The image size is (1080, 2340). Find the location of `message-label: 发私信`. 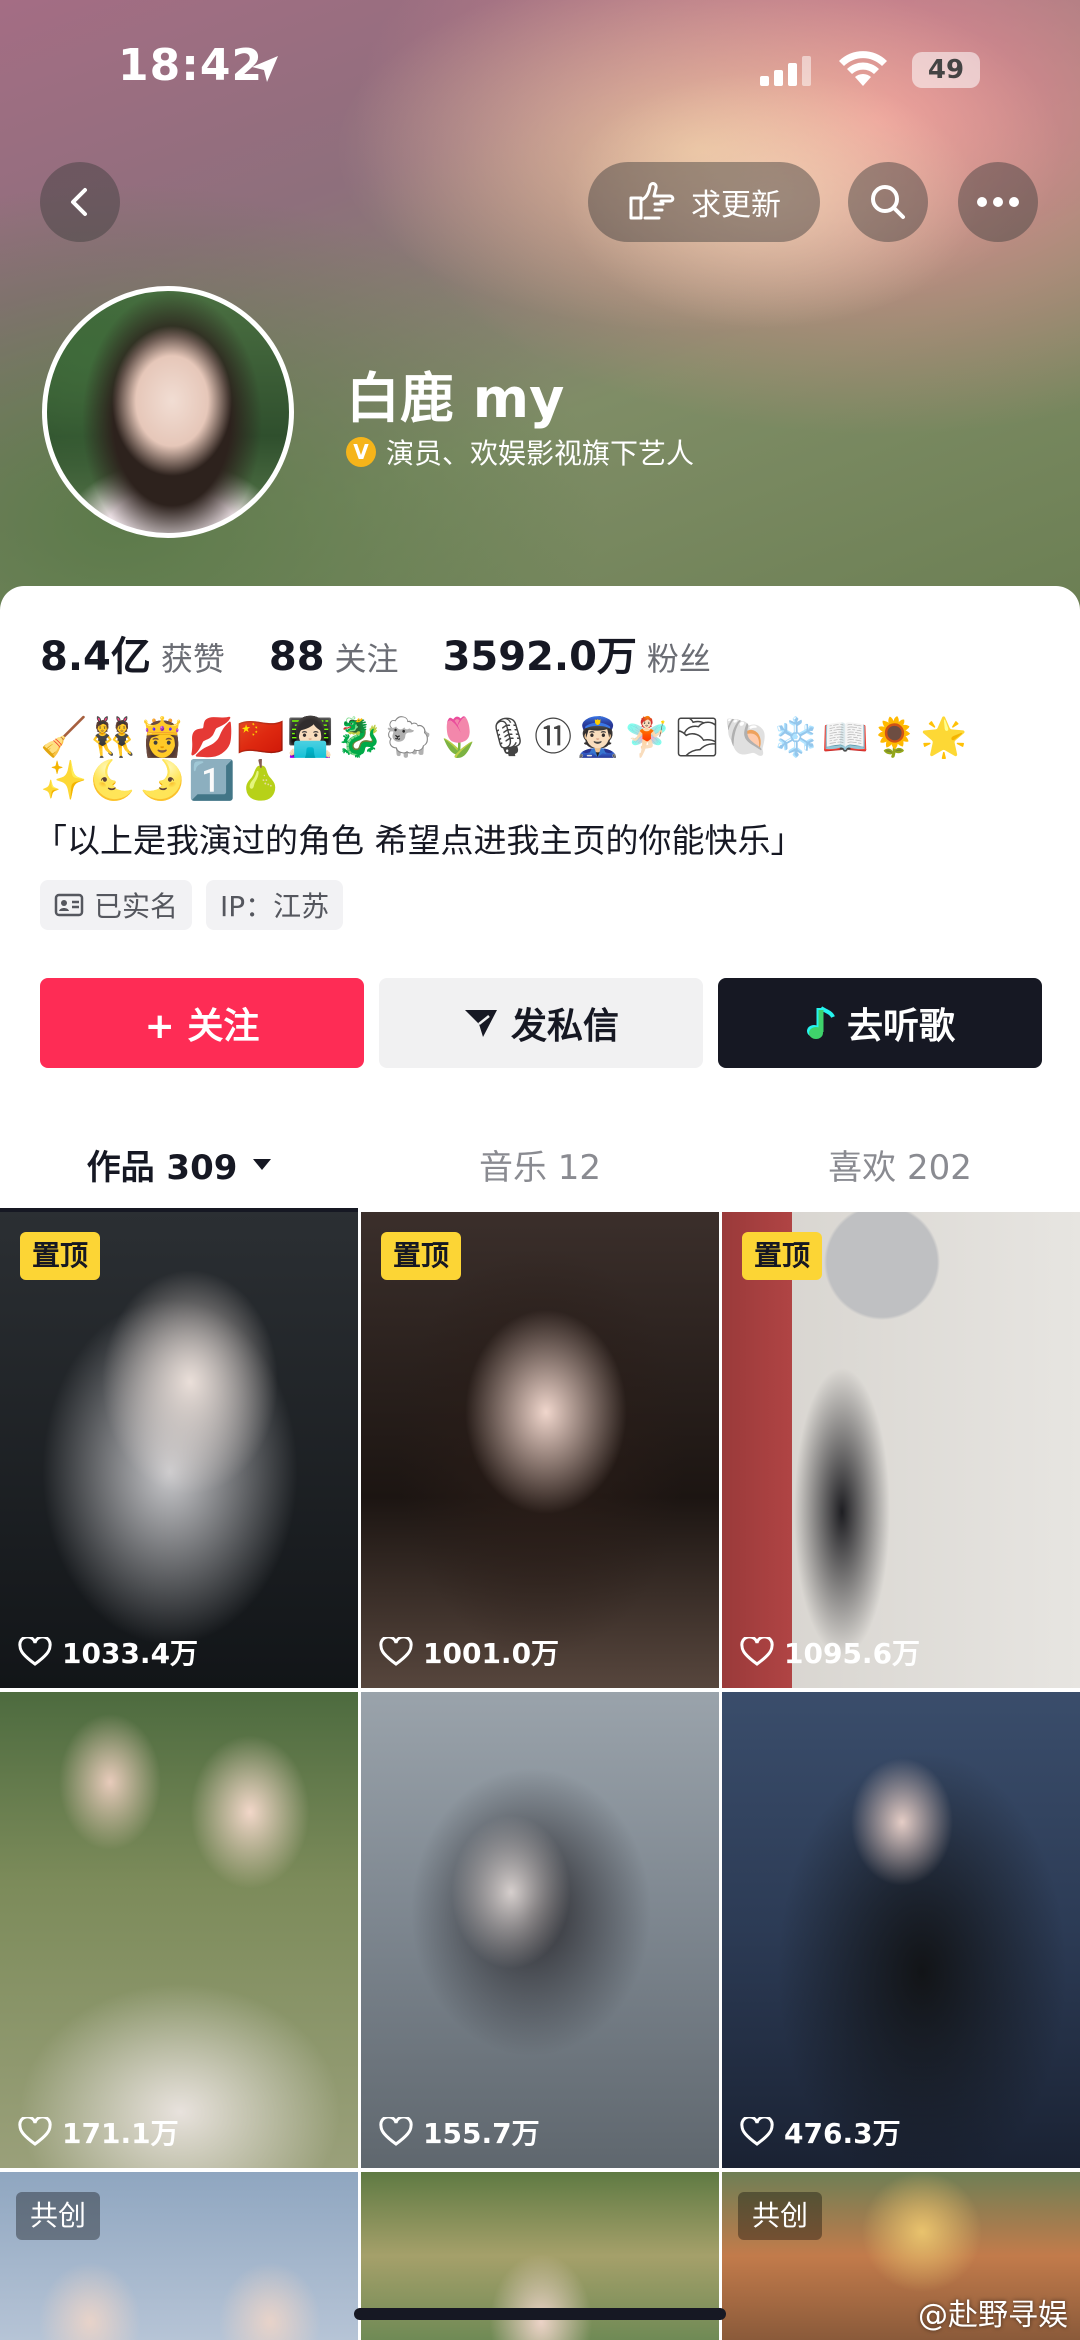

message-label: 发私信 is located at coordinates (564, 1026).